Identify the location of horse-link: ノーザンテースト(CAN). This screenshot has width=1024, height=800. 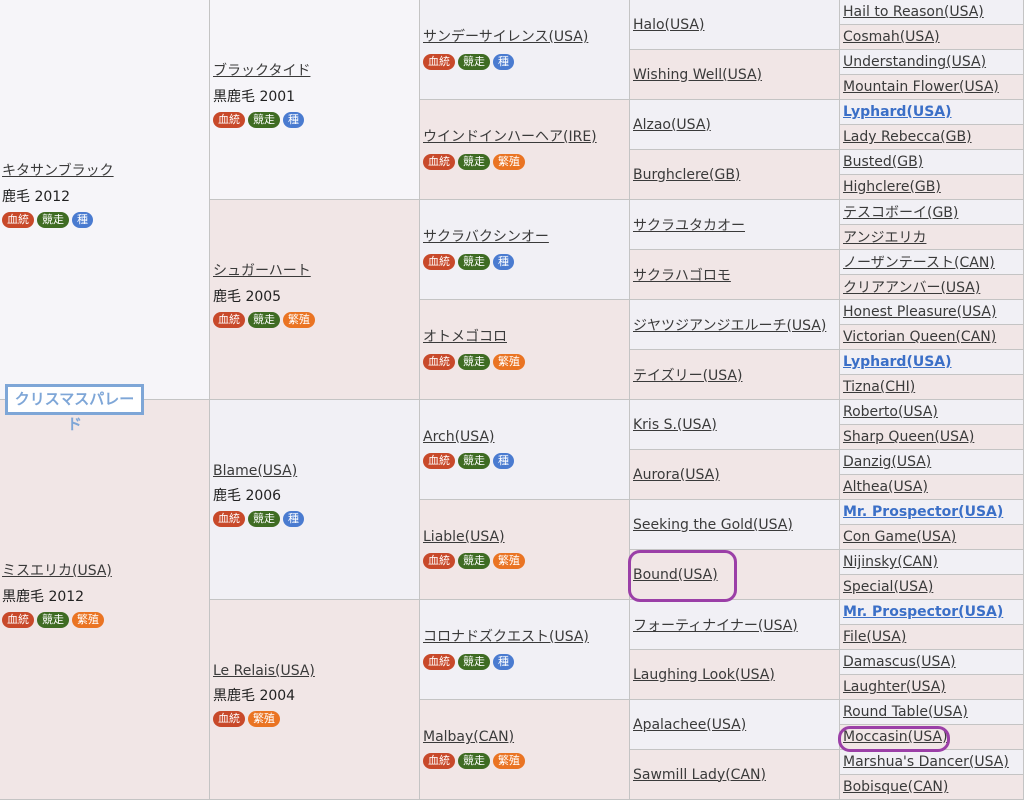
(919, 262).